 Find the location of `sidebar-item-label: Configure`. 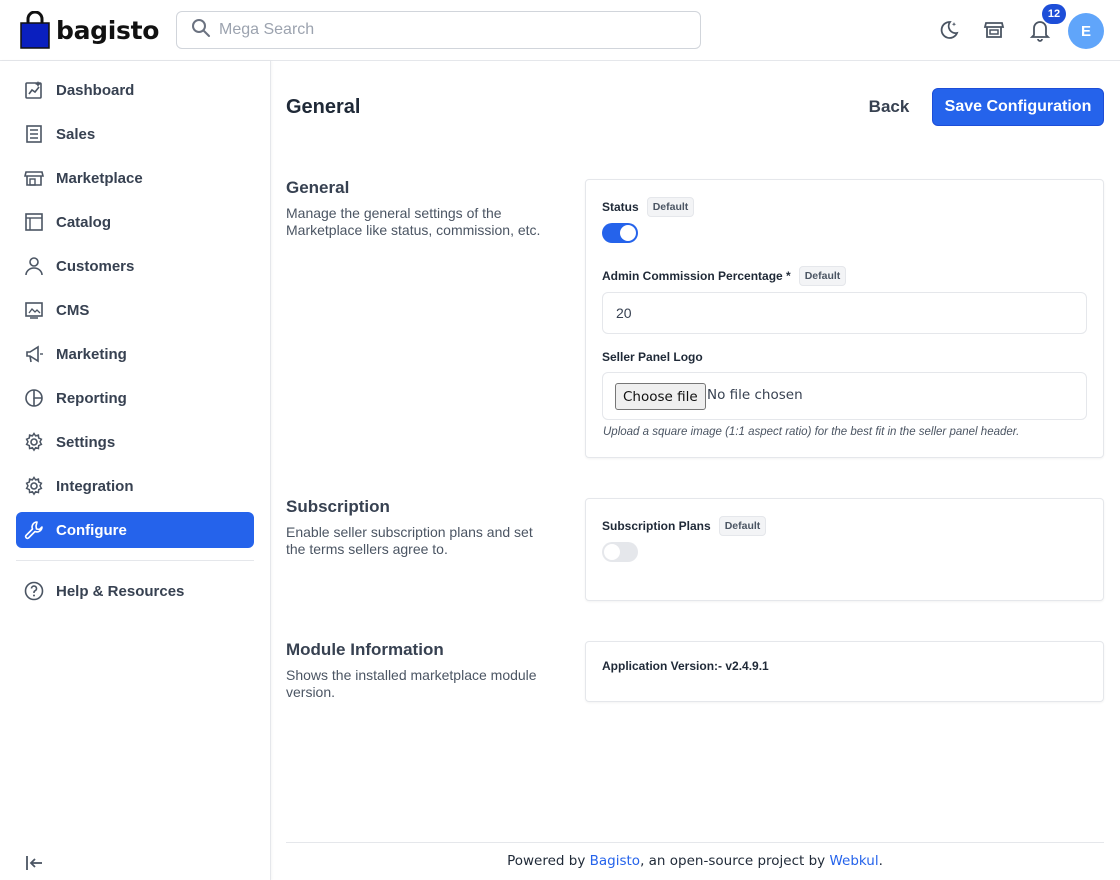

sidebar-item-label: Configure is located at coordinates (91, 530).